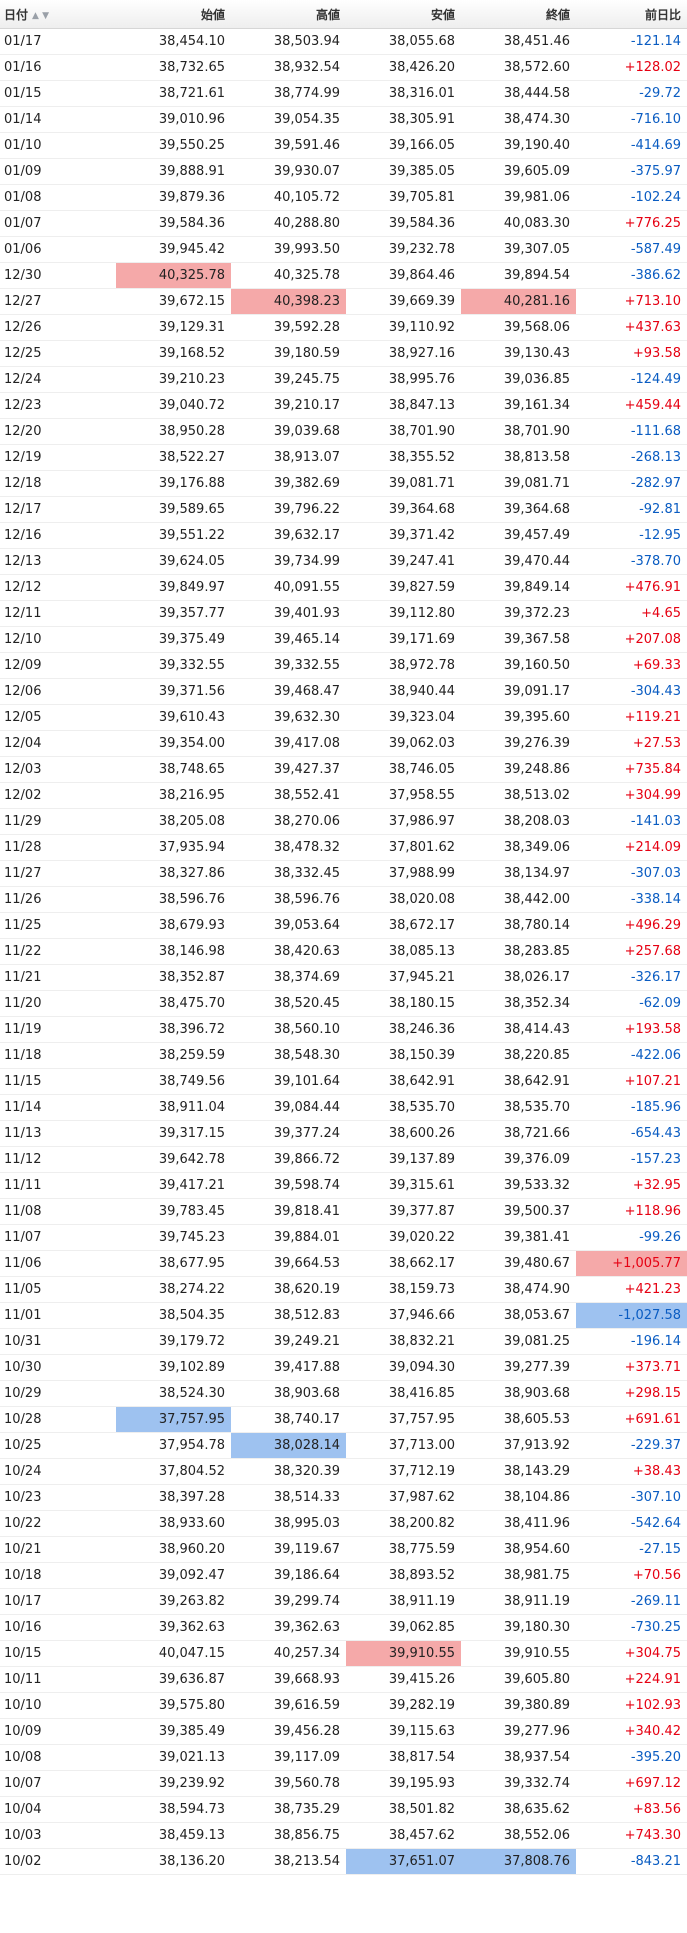 This screenshot has width=687, height=1933. Describe the element at coordinates (58, 249) in the screenshot. I see `date-cell: 01/06` at that location.